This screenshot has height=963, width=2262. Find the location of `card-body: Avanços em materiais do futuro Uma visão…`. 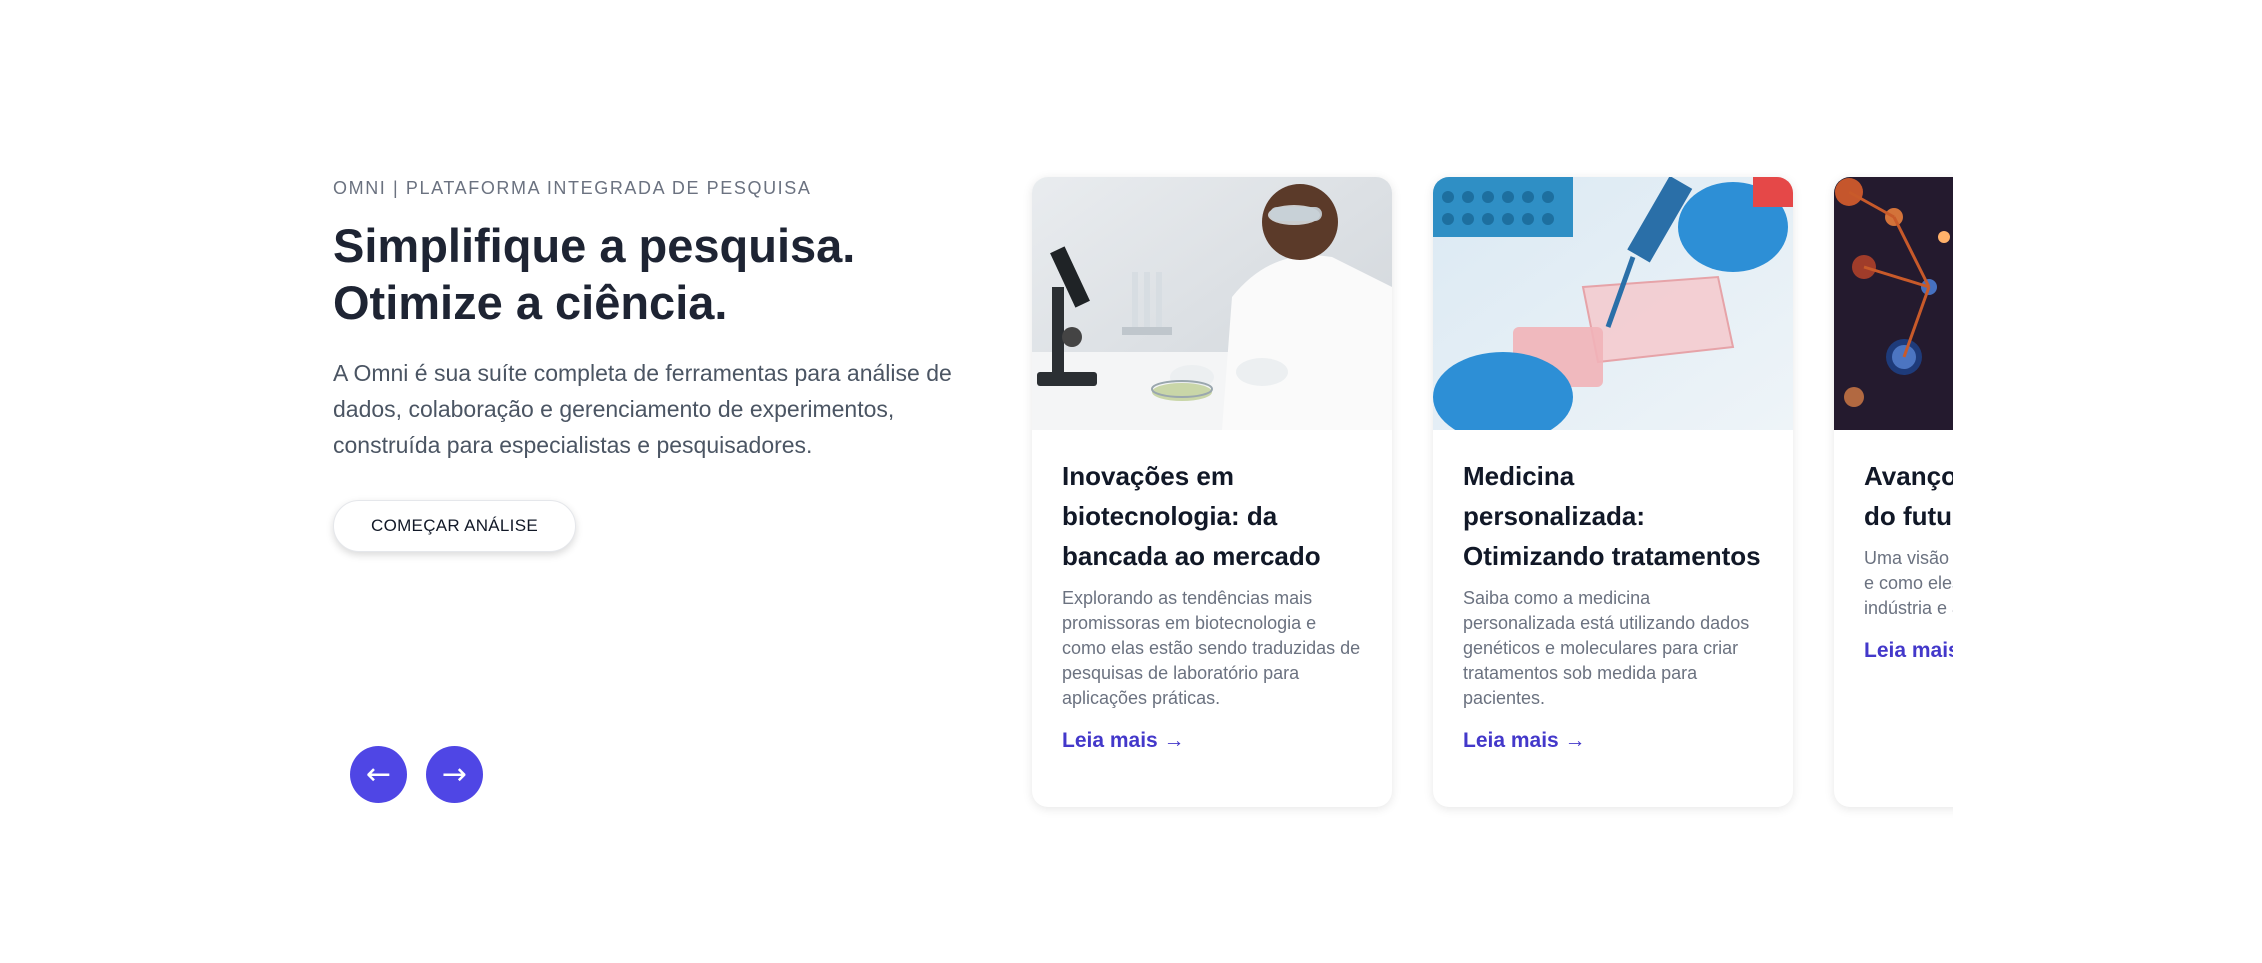

card-body: Avanços em materiais do futuro Uma visão… is located at coordinates (1893, 546).